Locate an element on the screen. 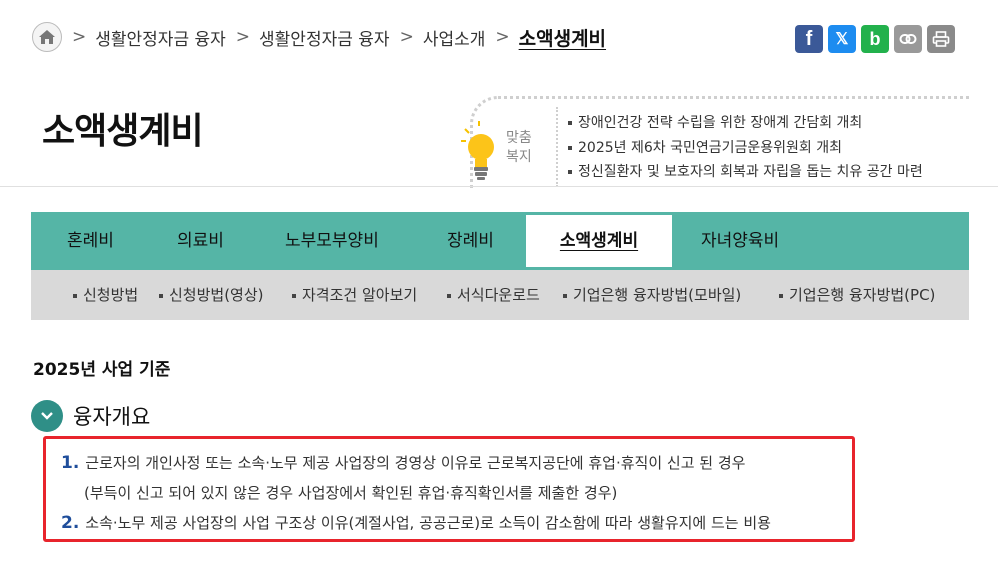  home-icon is located at coordinates (47, 37).